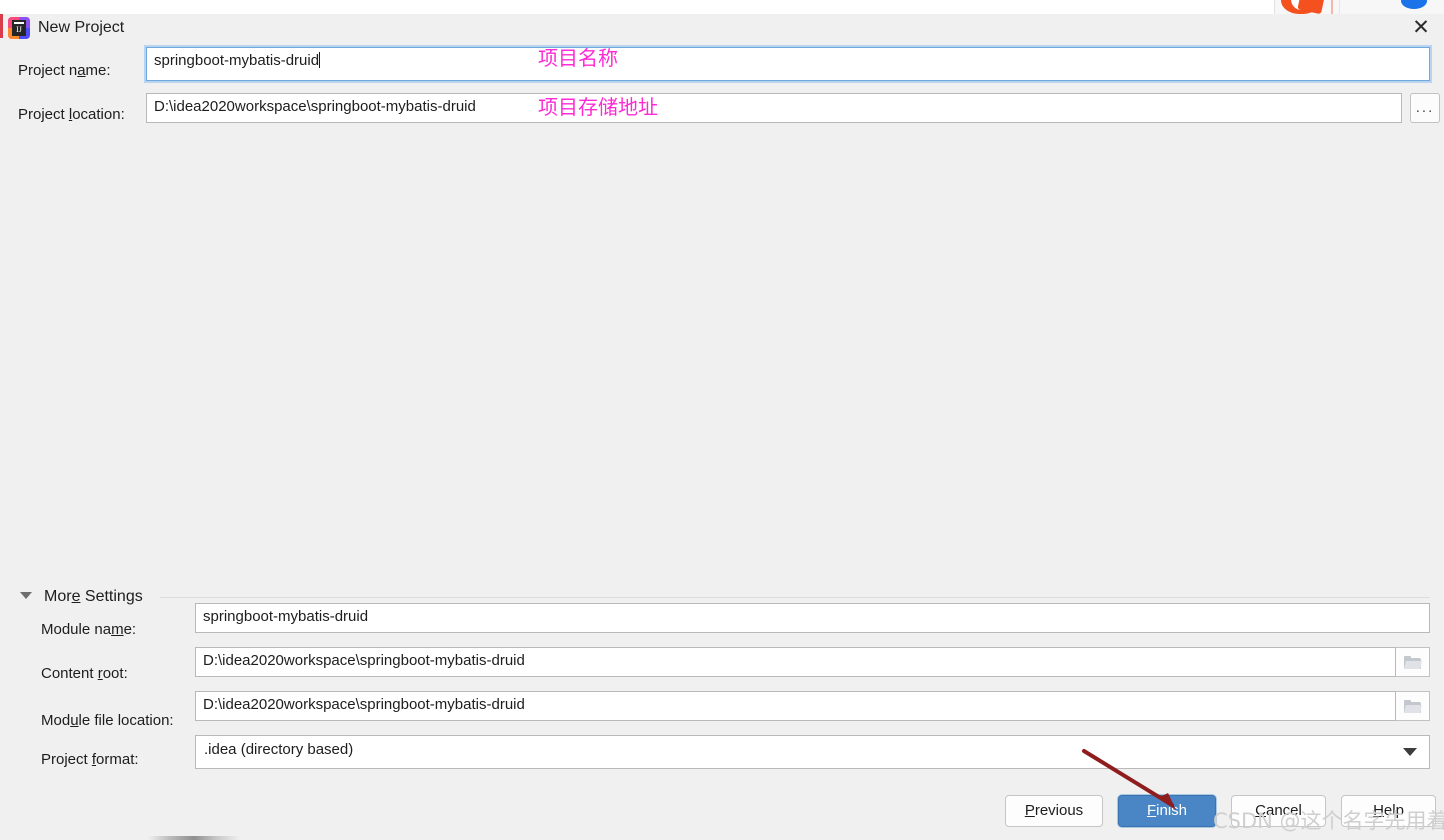 The height and width of the screenshot is (840, 1444). Describe the element at coordinates (722, 7) in the screenshot. I see `background-browser-chrome` at that location.